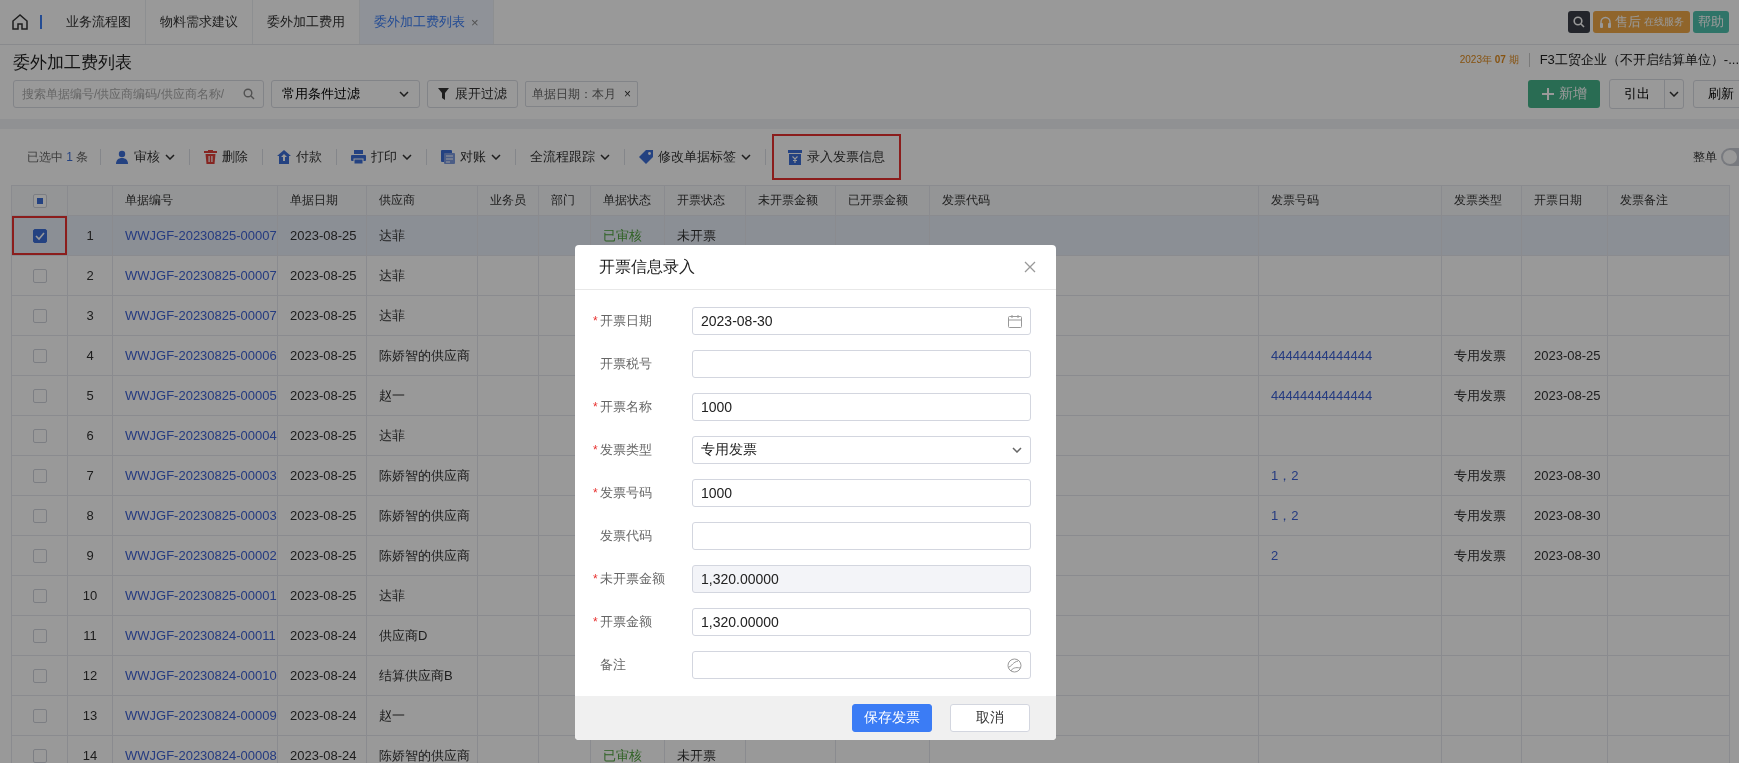  I want to click on plus-icon, so click(1547, 94).